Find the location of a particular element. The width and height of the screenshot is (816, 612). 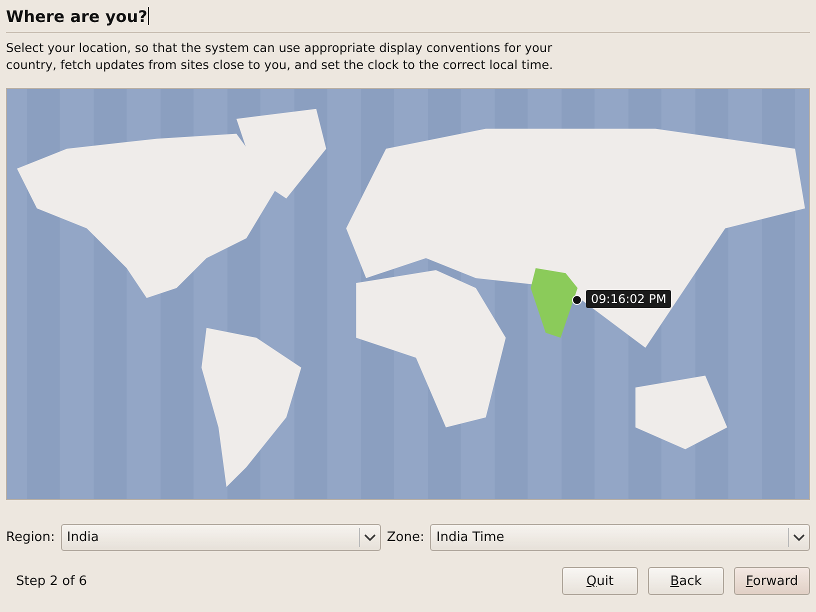

quit-button: Quit is located at coordinates (600, 581).